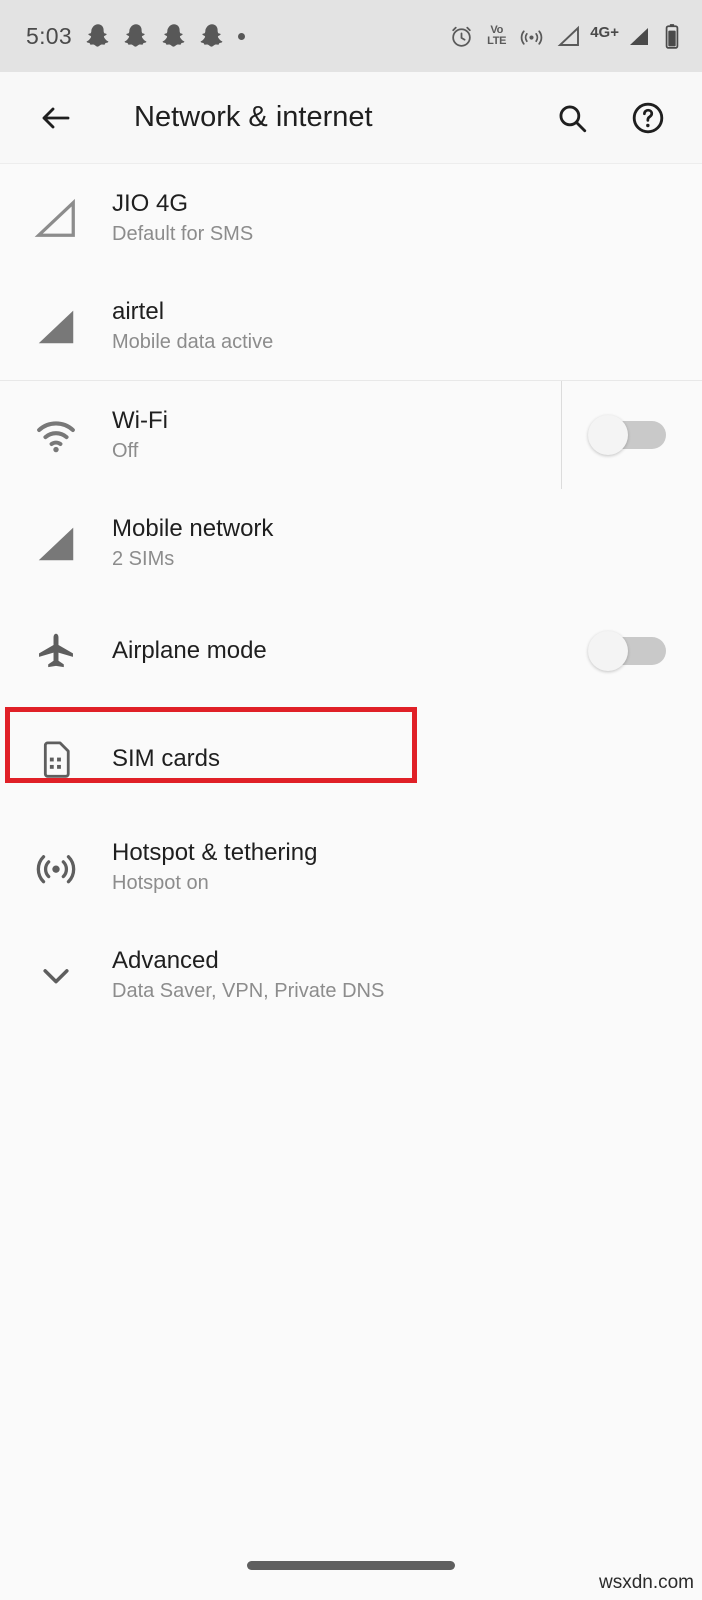 The height and width of the screenshot is (1600, 702). I want to click on list-item-subtitle: 2 SIMs, so click(143, 558).